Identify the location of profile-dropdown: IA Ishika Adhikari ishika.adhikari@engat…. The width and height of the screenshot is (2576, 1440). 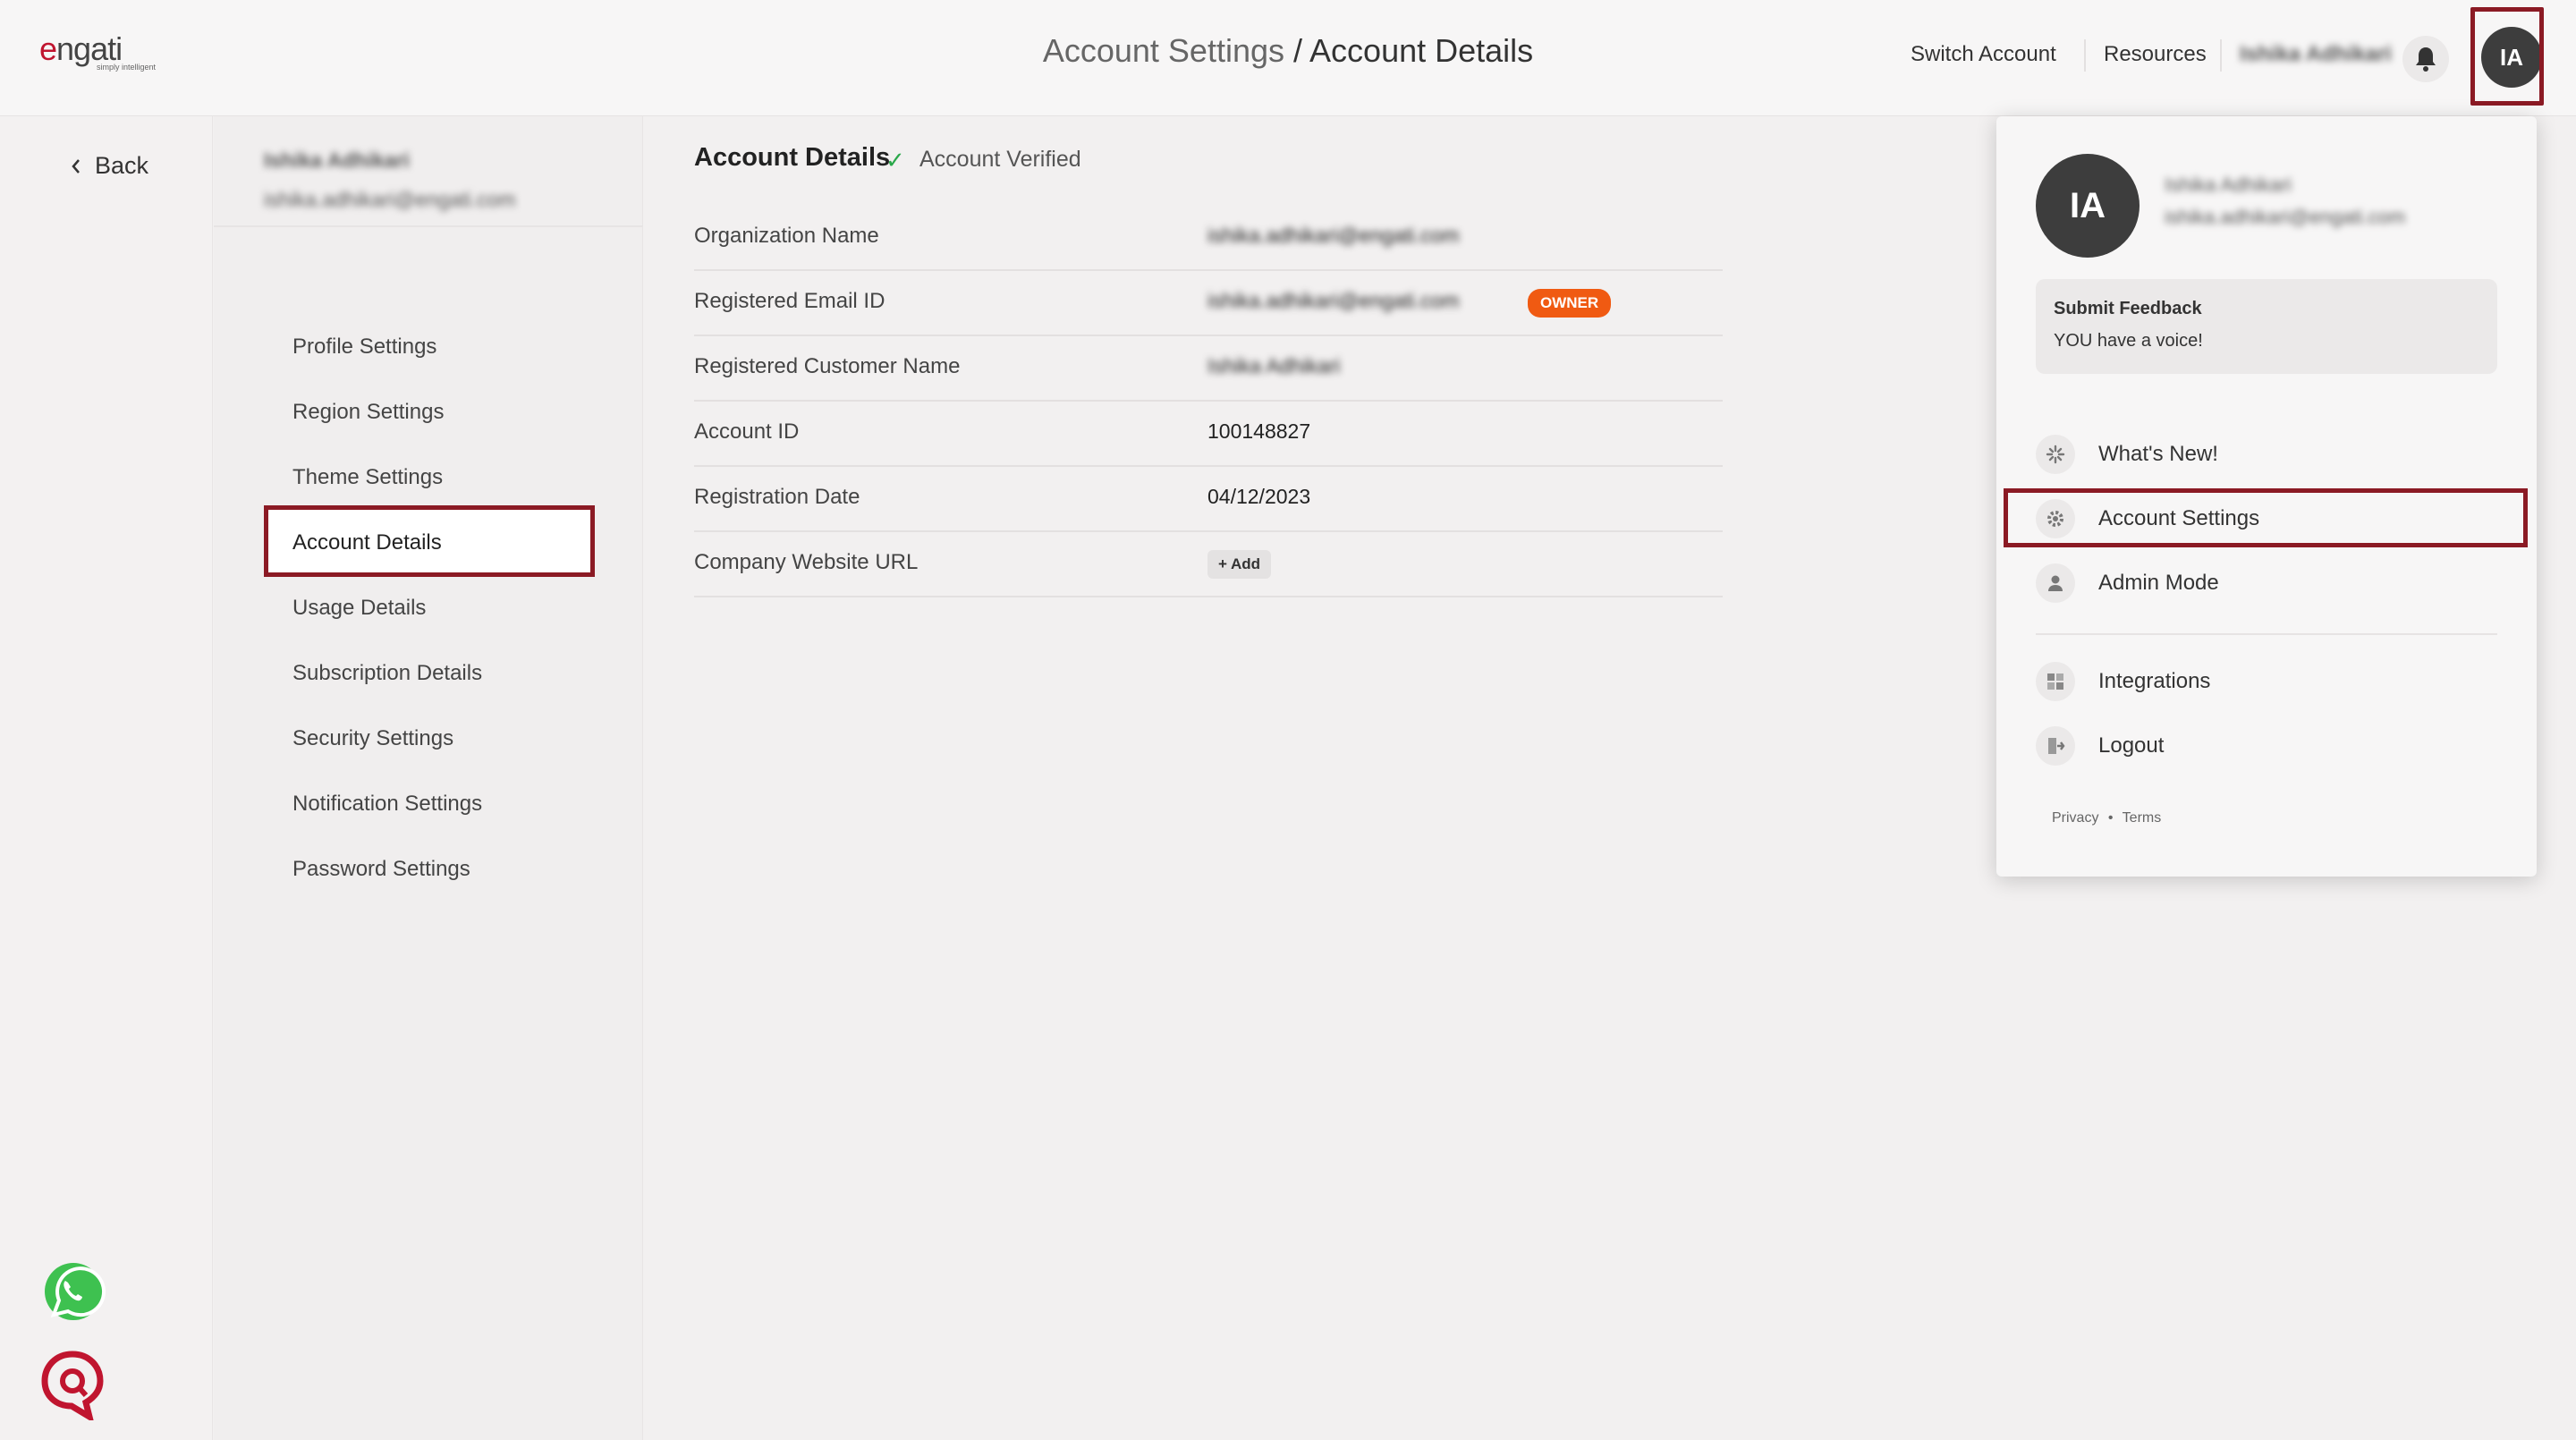
(2266, 497).